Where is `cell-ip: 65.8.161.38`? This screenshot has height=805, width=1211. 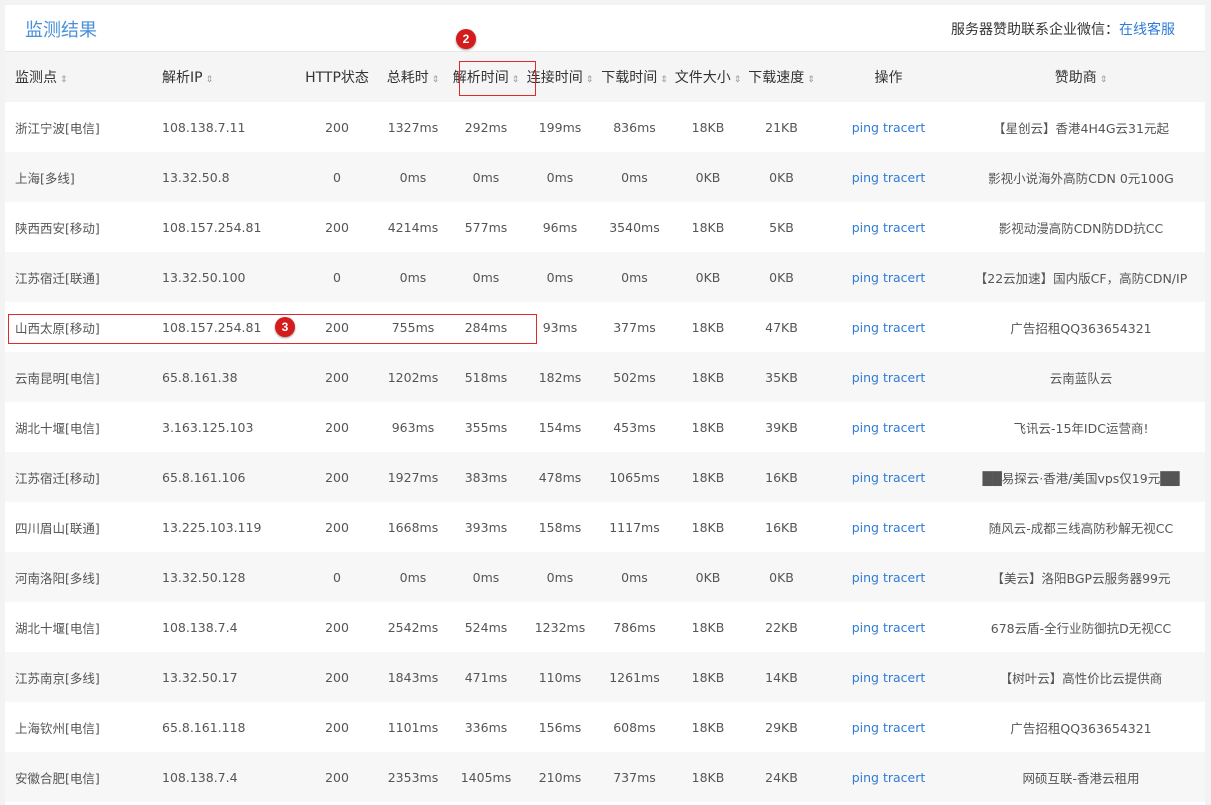
cell-ip: 65.8.161.38 is located at coordinates (224, 377).